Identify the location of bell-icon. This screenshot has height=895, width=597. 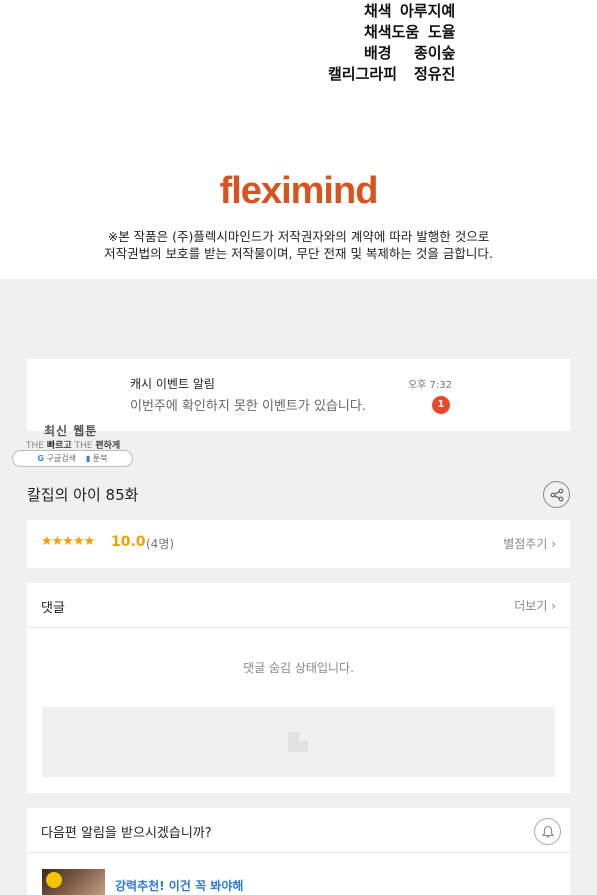
(547, 831).